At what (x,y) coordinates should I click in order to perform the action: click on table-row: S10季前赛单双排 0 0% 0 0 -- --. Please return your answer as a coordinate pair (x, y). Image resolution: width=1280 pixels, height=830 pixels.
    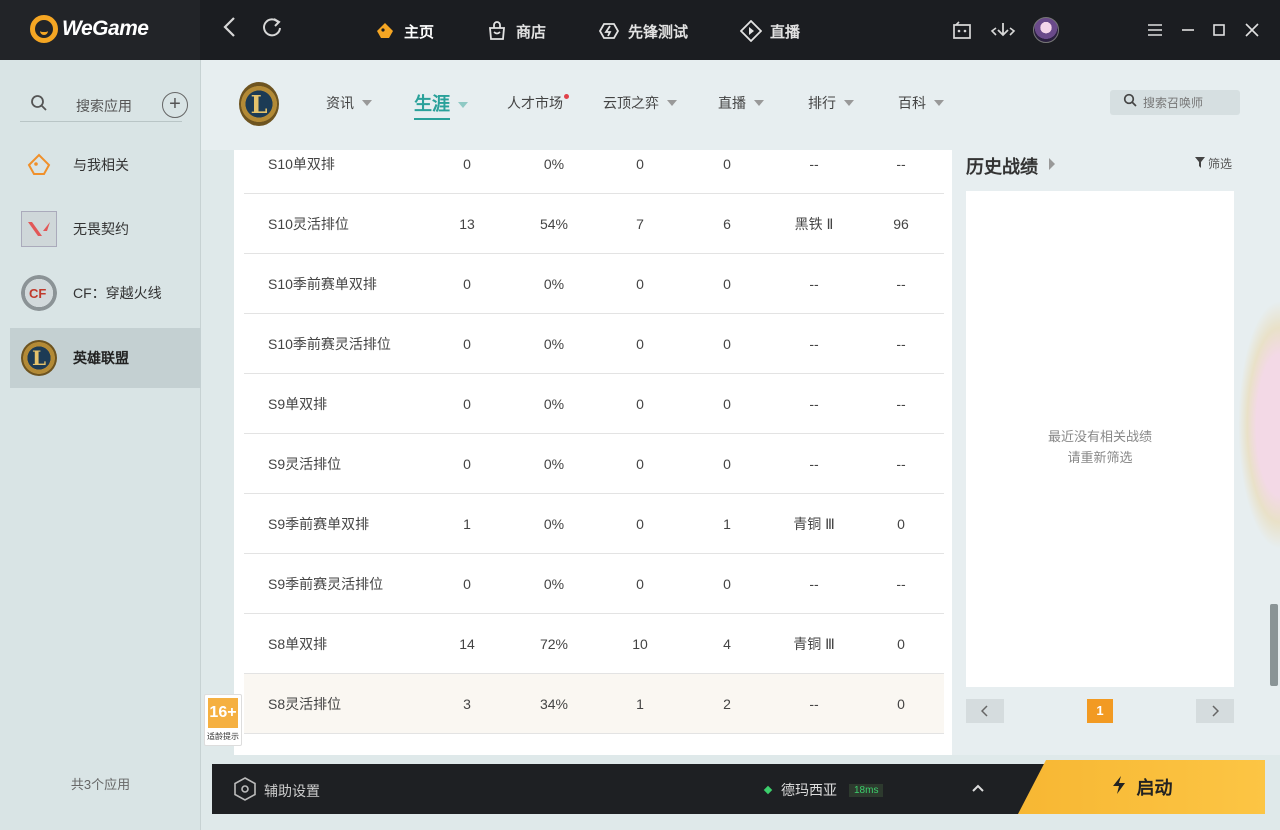
    Looking at the image, I should click on (594, 284).